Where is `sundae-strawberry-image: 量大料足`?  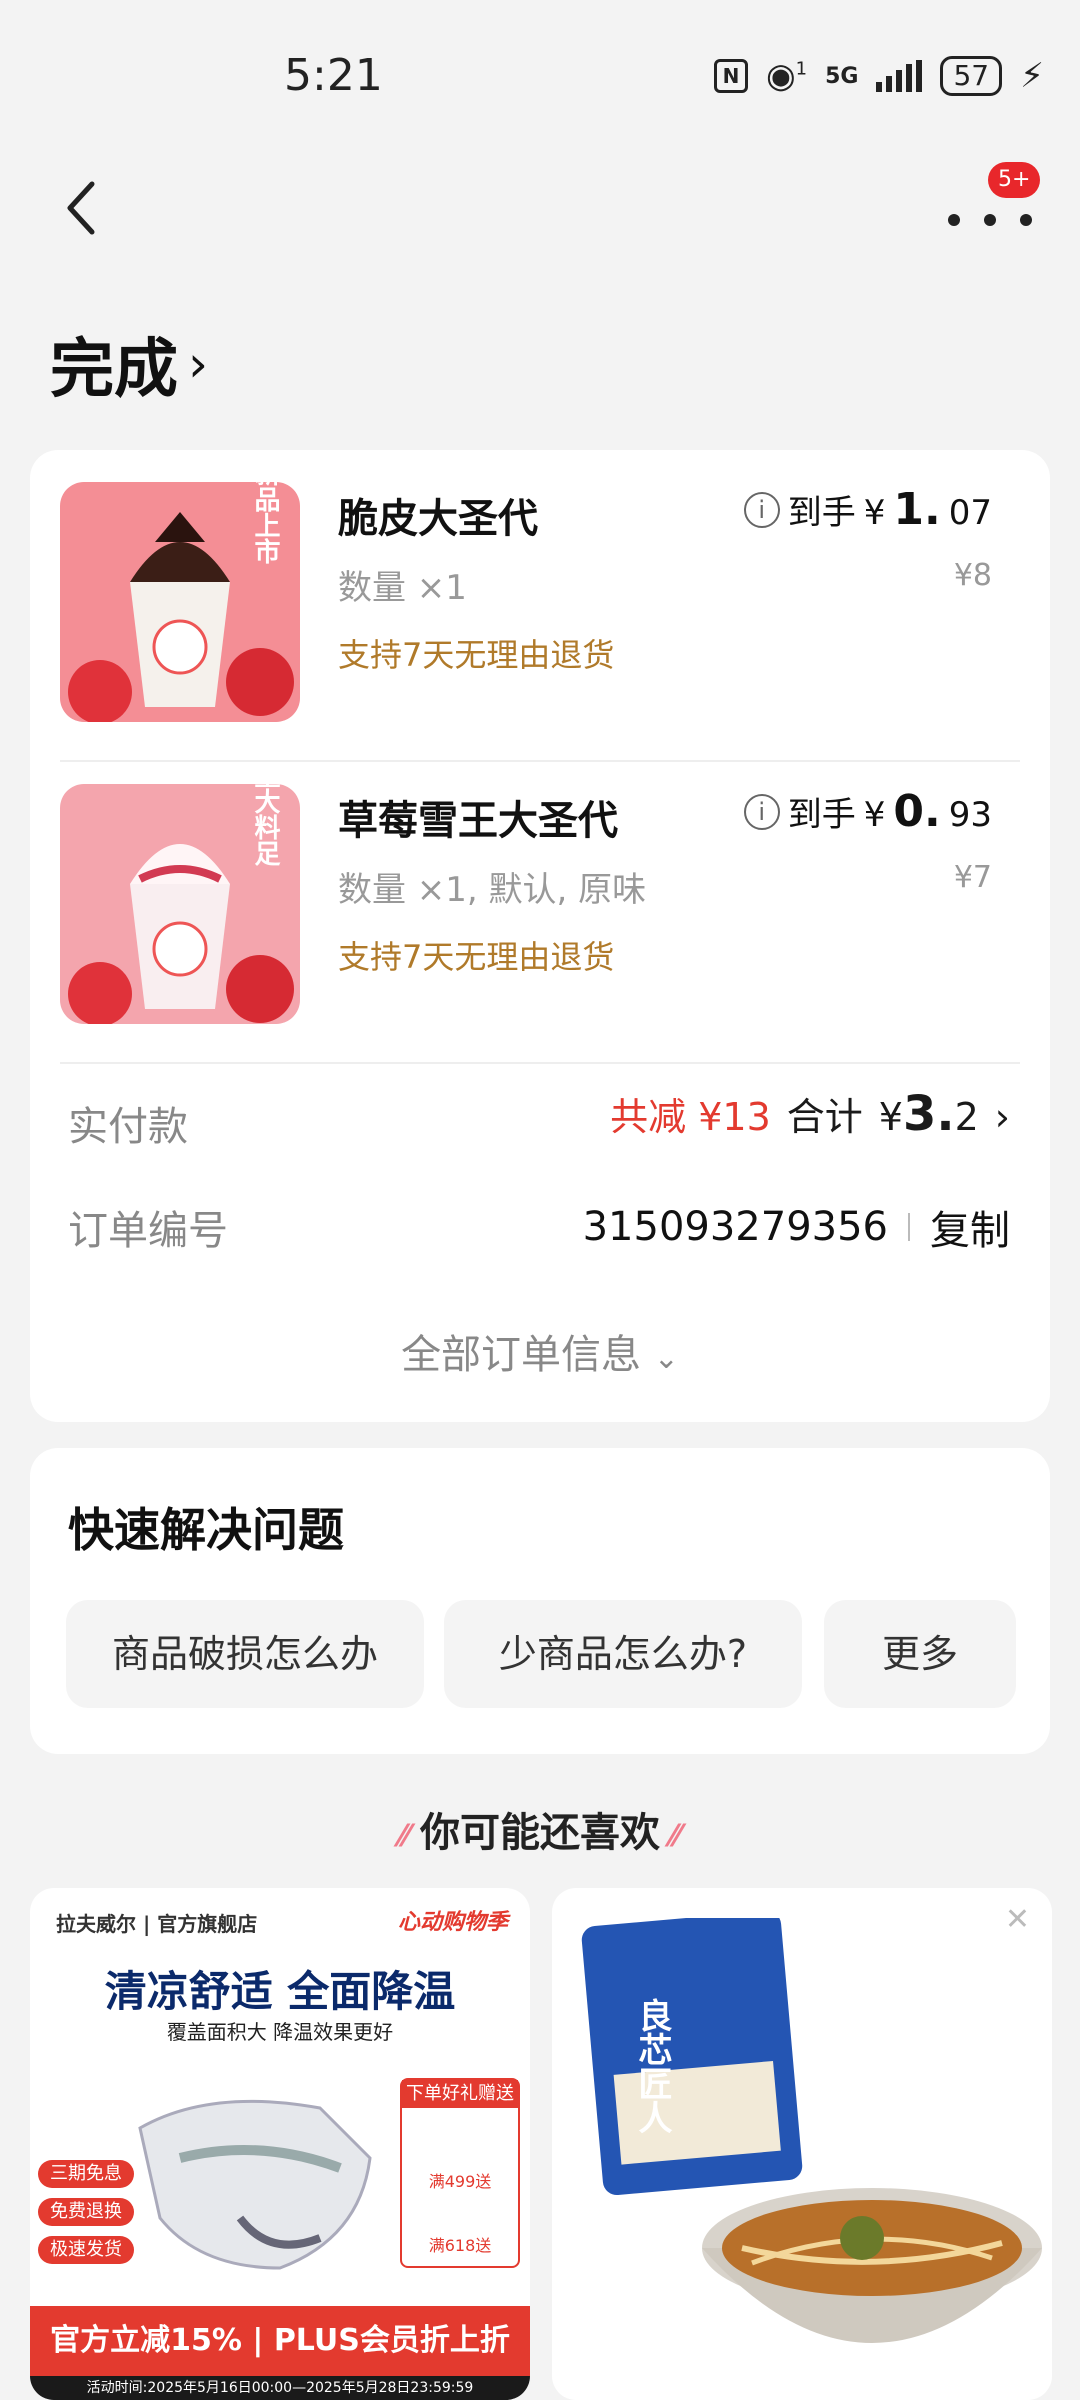
sundae-strawberry-image: 量大料足 is located at coordinates (180, 904).